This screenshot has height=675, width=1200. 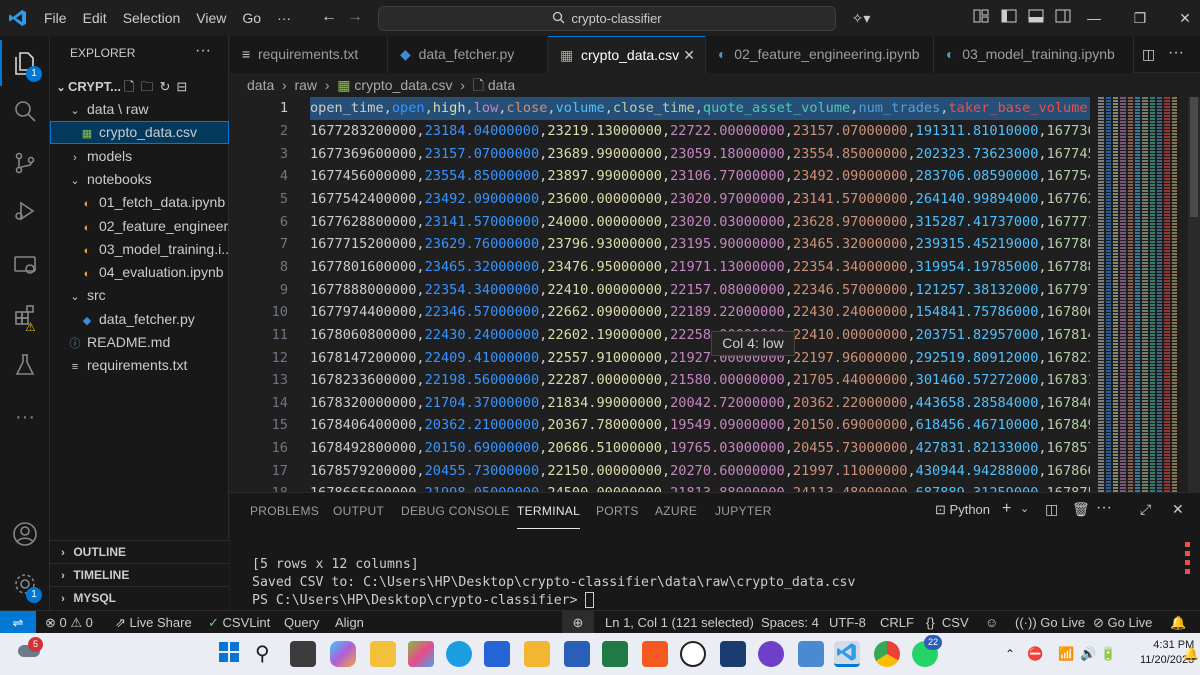 I want to click on close-icon: ✕, so click(x=1185, y=18).